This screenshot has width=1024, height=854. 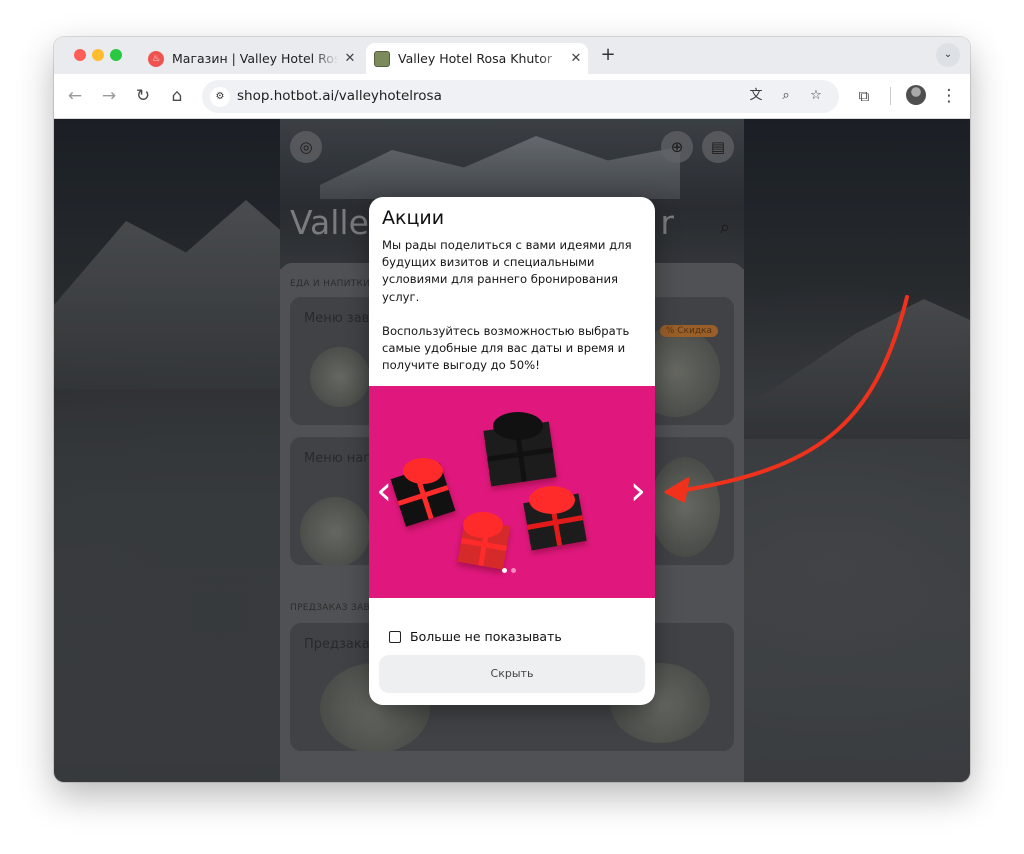 What do you see at coordinates (512, 492) in the screenshot?
I see `promo-image-slider: ‹ ›` at bounding box center [512, 492].